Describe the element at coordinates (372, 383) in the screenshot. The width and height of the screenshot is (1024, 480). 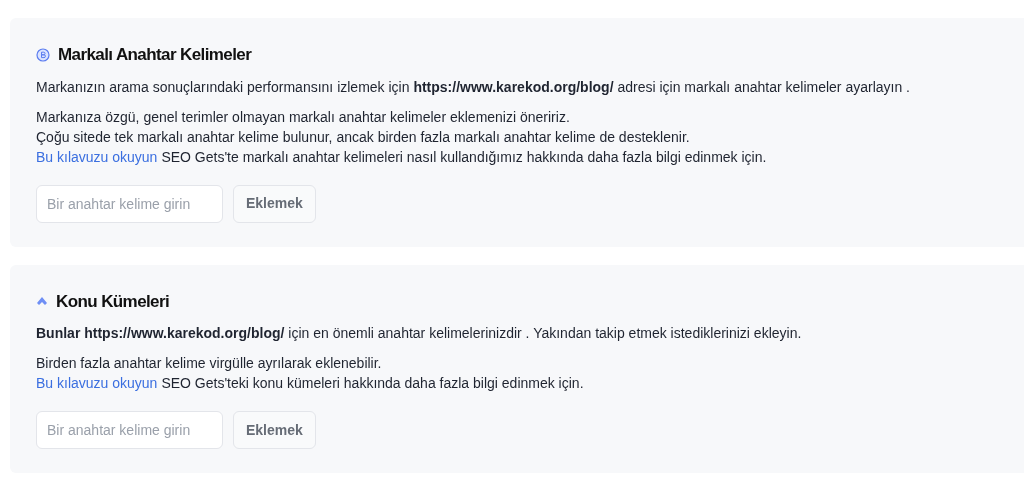
I see `info-text: SEO Gets'teki konu kümeleri hakkında daha fazla bilgi edinmek için.` at that location.